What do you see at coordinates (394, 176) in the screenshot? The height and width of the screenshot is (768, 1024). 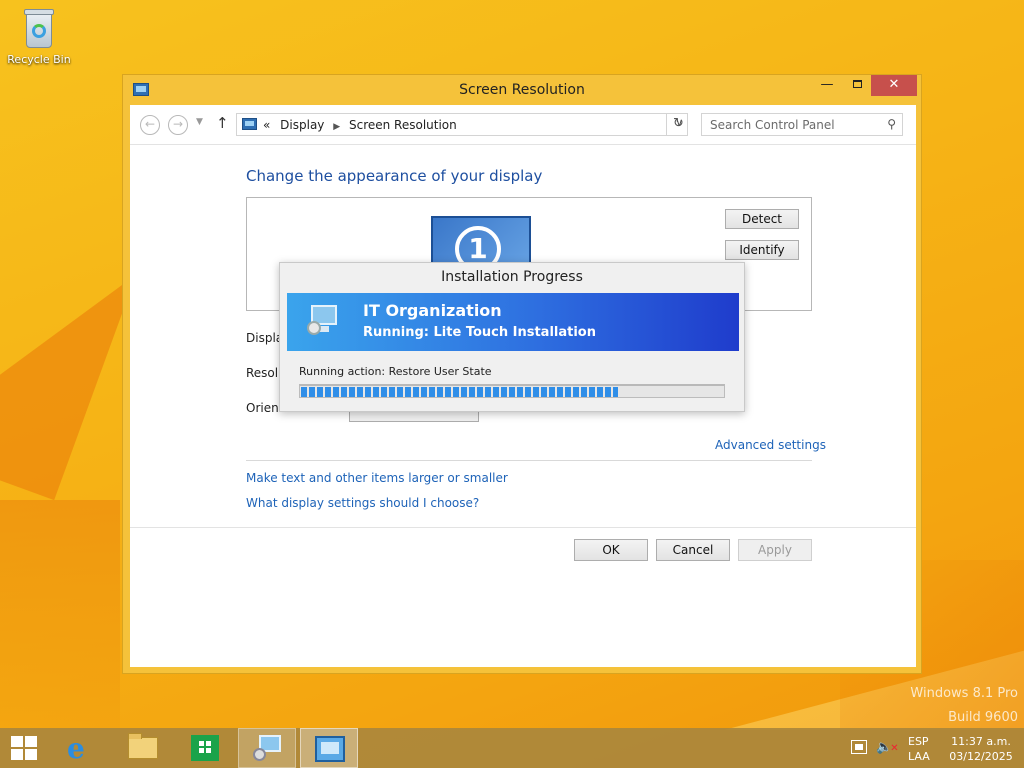 I see `page-title: Change the appearance of your display` at bounding box center [394, 176].